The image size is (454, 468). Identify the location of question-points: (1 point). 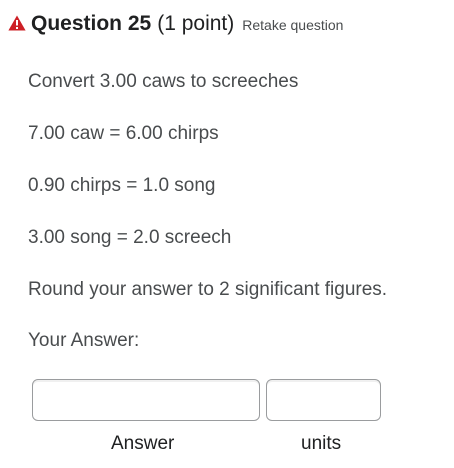
(196, 23).